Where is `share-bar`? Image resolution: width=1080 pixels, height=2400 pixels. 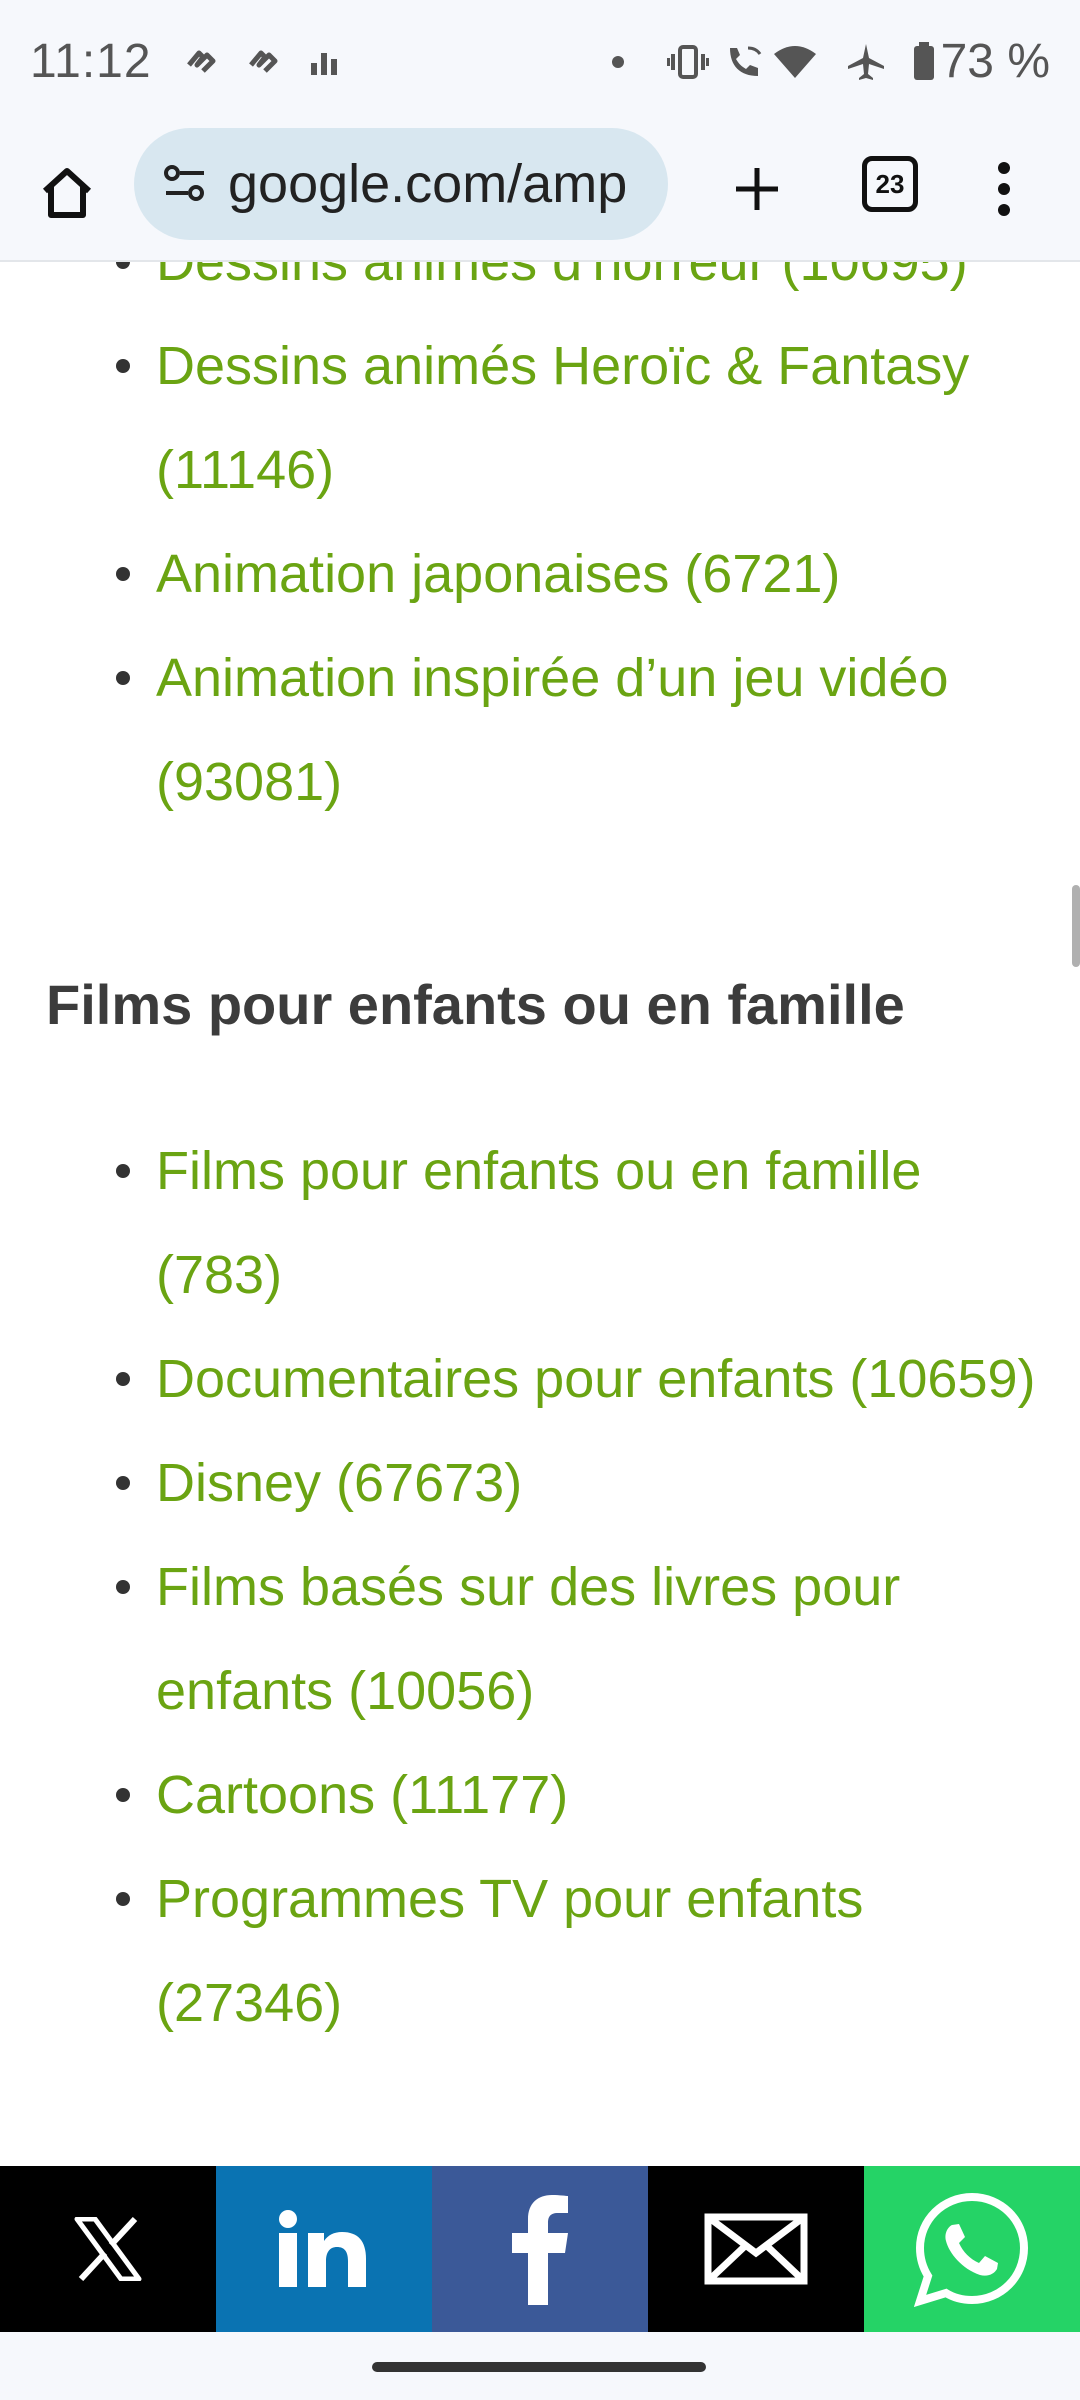 share-bar is located at coordinates (540, 2249).